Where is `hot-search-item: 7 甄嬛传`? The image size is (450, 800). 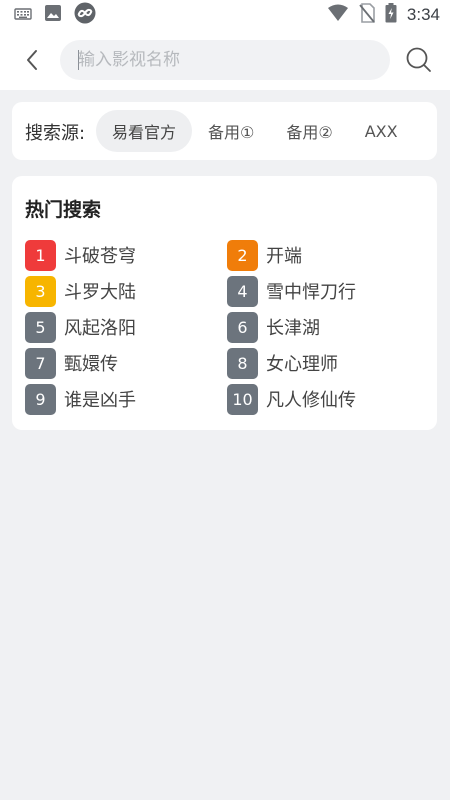
hot-search-item: 7 甄嬛传 is located at coordinates (71, 363).